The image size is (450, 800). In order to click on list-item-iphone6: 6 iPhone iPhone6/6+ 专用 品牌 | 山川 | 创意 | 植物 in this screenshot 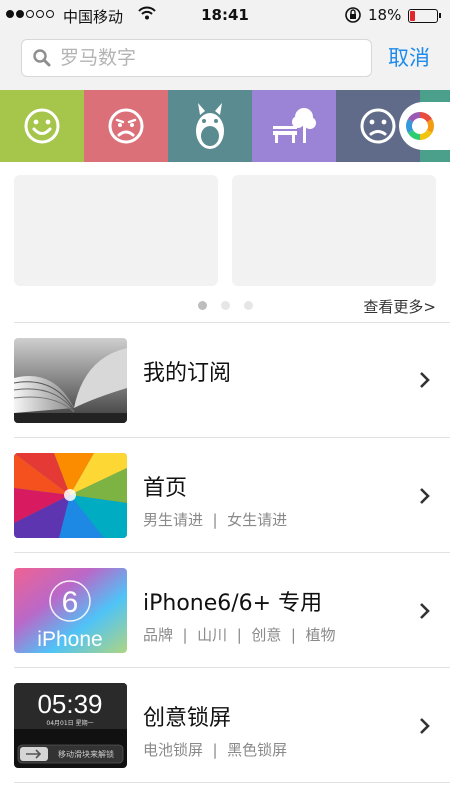, I will do `click(225, 610)`.